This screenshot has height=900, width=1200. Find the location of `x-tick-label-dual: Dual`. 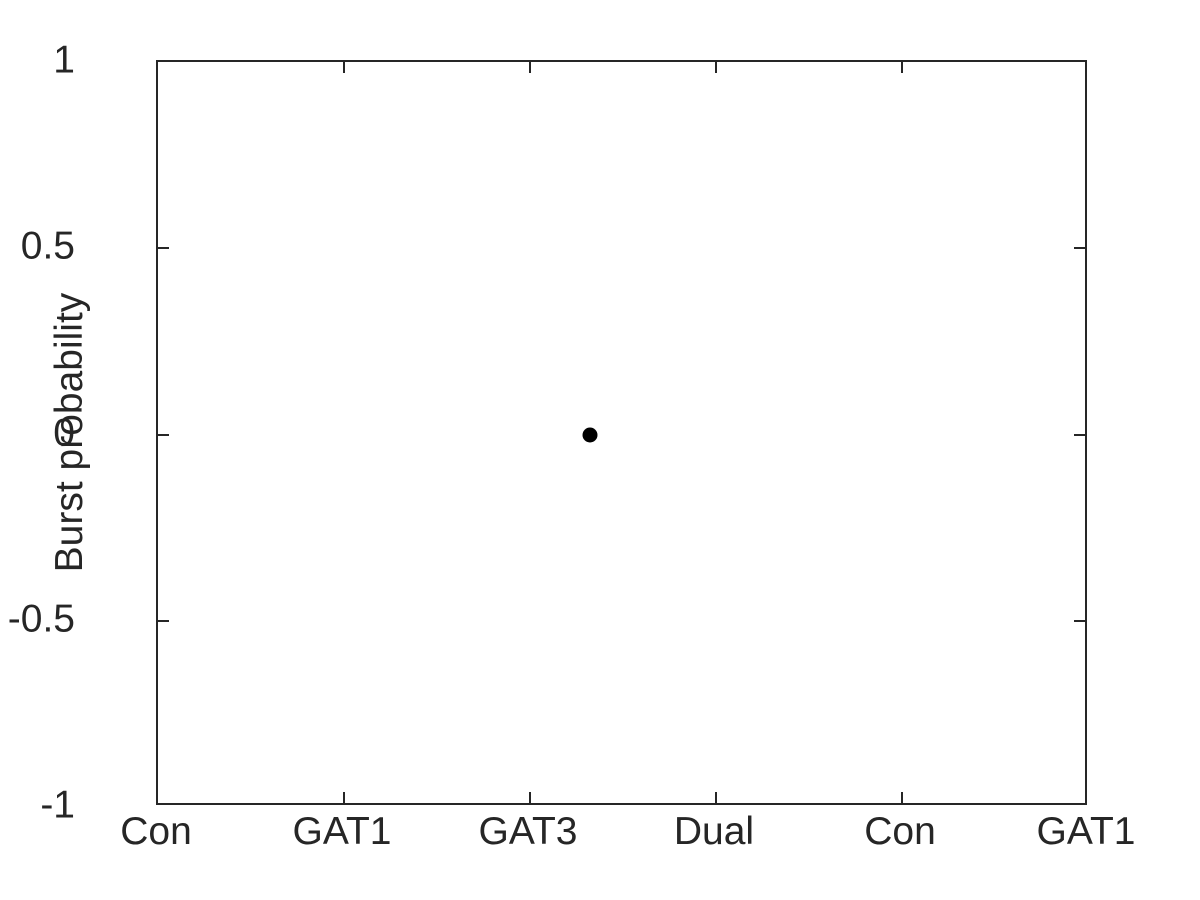

x-tick-label-dual: Dual is located at coordinates (714, 831).